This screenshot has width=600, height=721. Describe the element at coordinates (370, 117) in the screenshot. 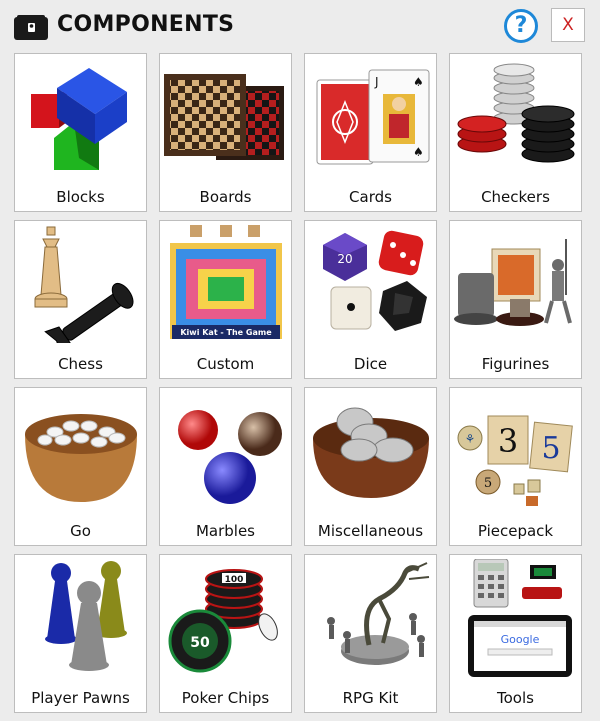

I see `cards-icon: J ♠ ♠` at that location.